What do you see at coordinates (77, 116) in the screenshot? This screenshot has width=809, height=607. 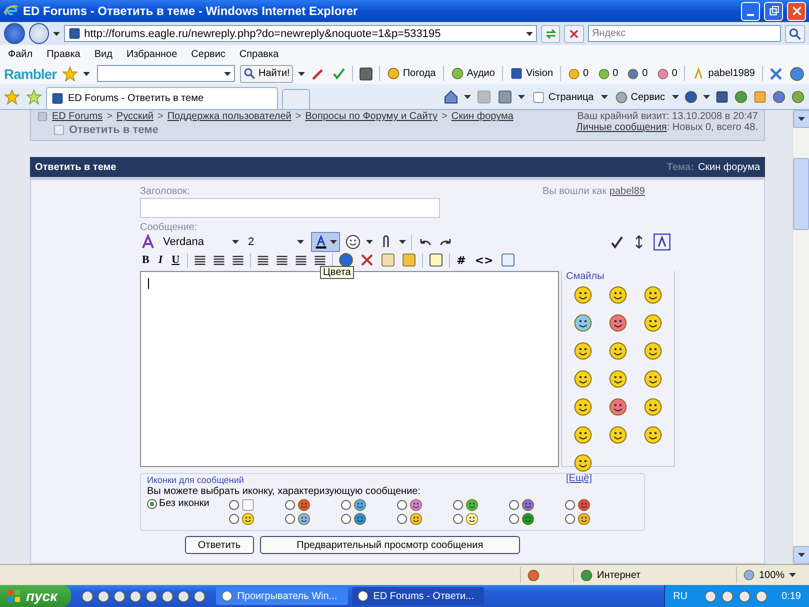 I see `breadcrumb-link: ED Forums` at bounding box center [77, 116].